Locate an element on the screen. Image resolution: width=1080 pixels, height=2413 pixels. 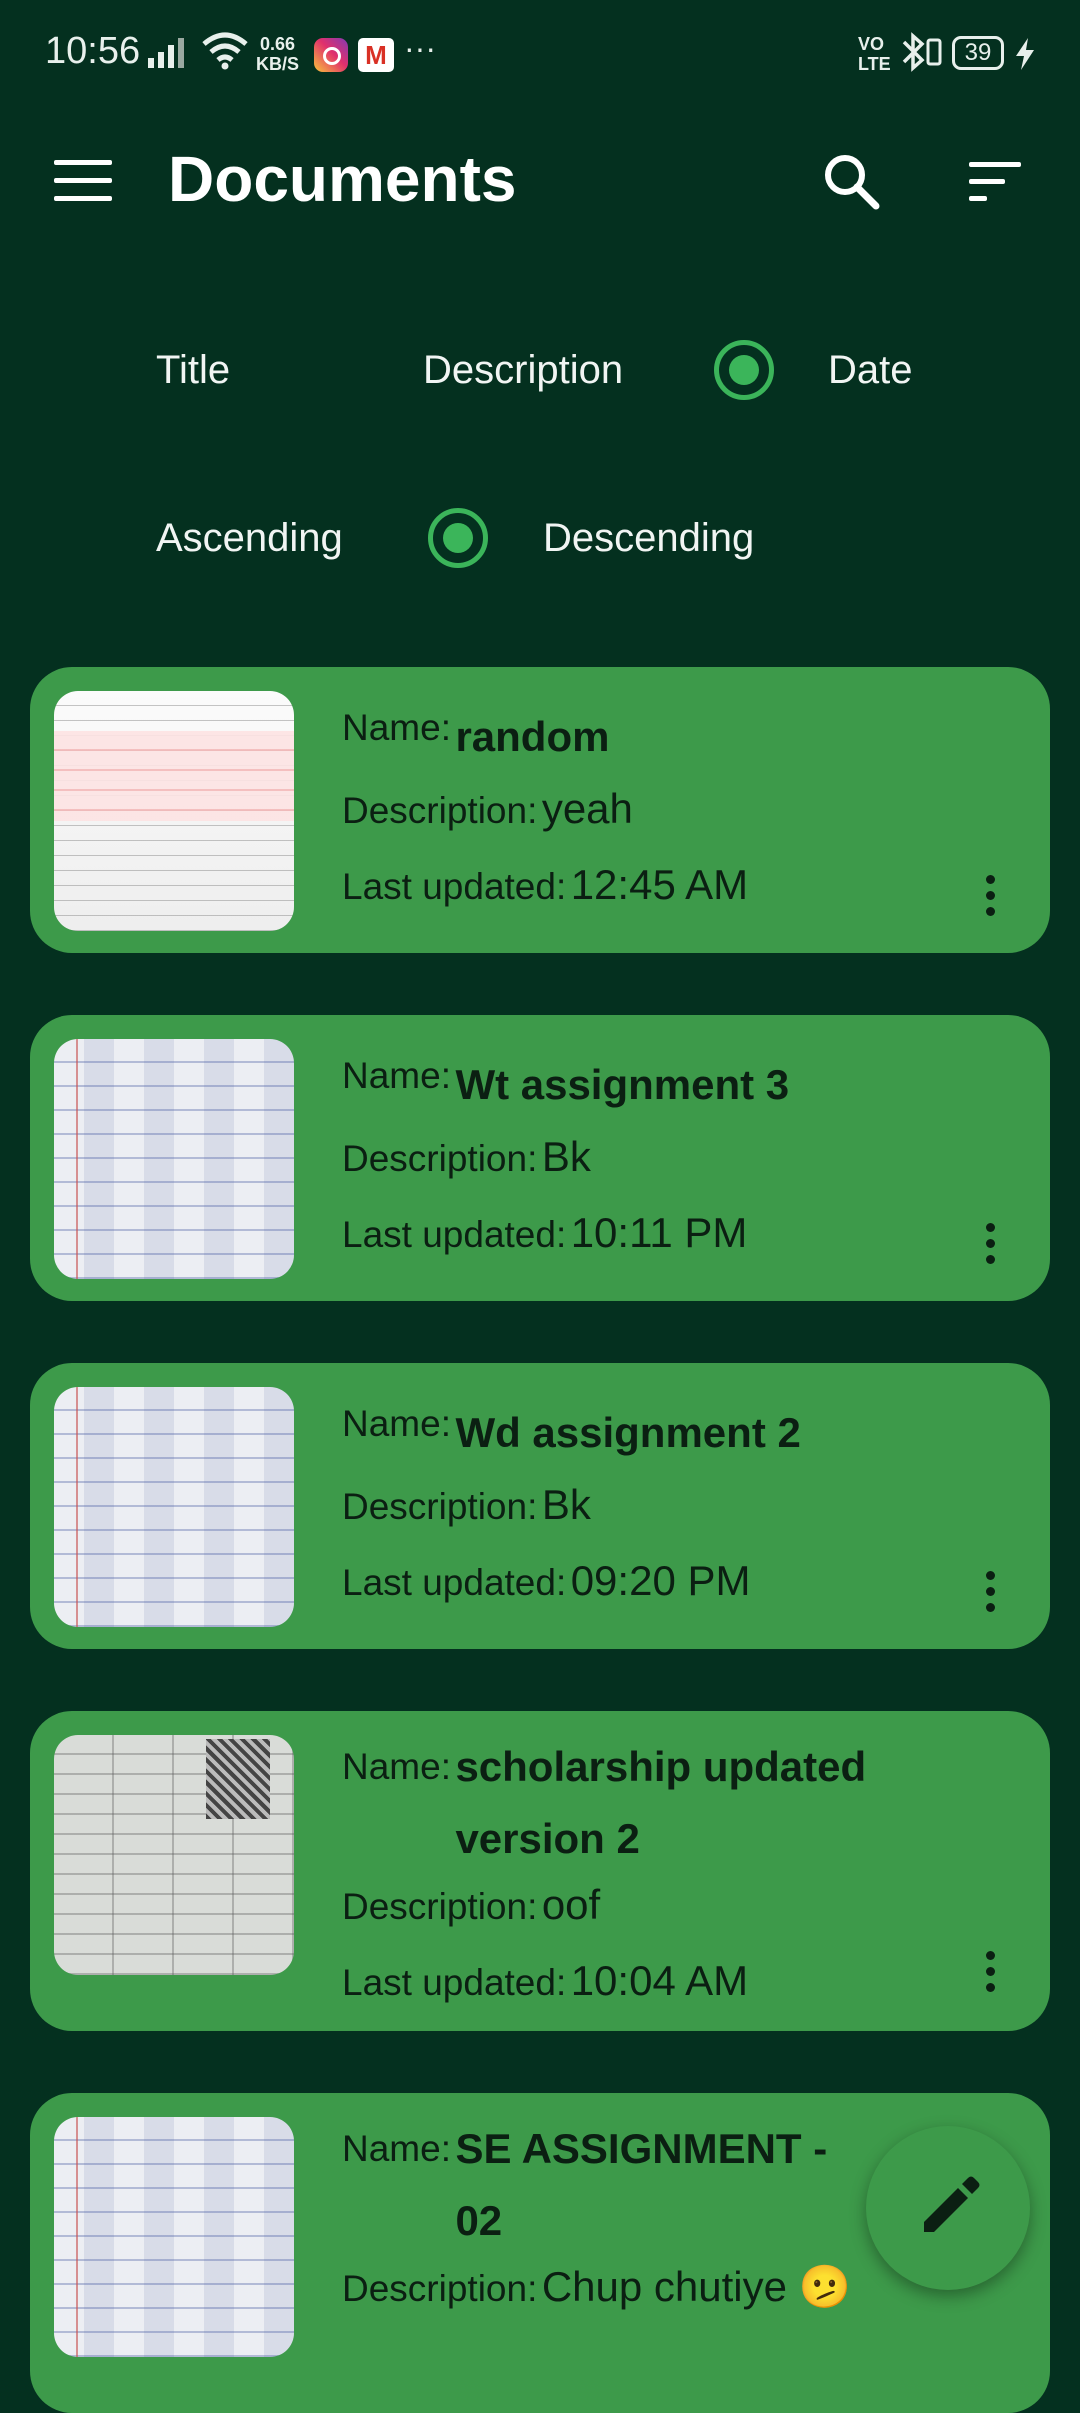
network-speed-value: 0.66 is located at coordinates (277, 44).